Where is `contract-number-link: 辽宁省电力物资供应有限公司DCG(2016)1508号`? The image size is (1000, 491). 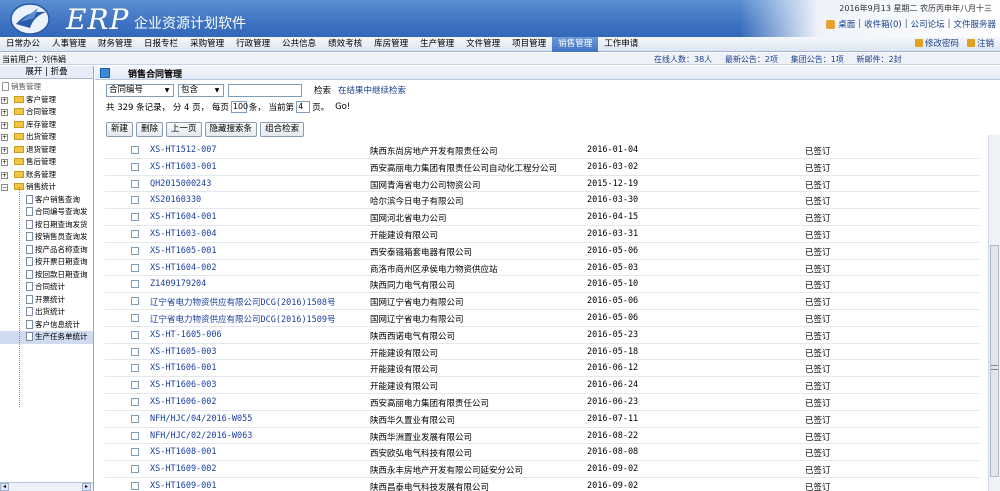 contract-number-link: 辽宁省电力物资供应有限公司DCG(2016)1508号 is located at coordinates (243, 302).